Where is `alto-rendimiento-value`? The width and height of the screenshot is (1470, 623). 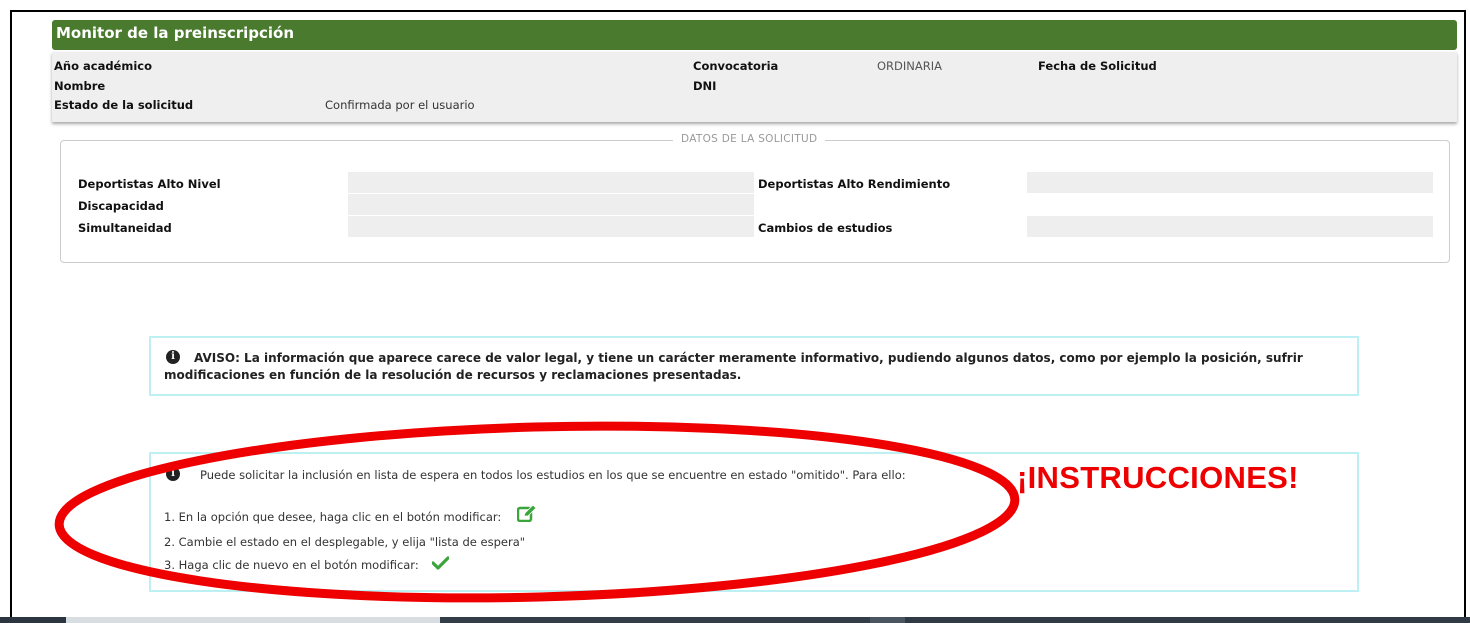 alto-rendimiento-value is located at coordinates (1230, 182).